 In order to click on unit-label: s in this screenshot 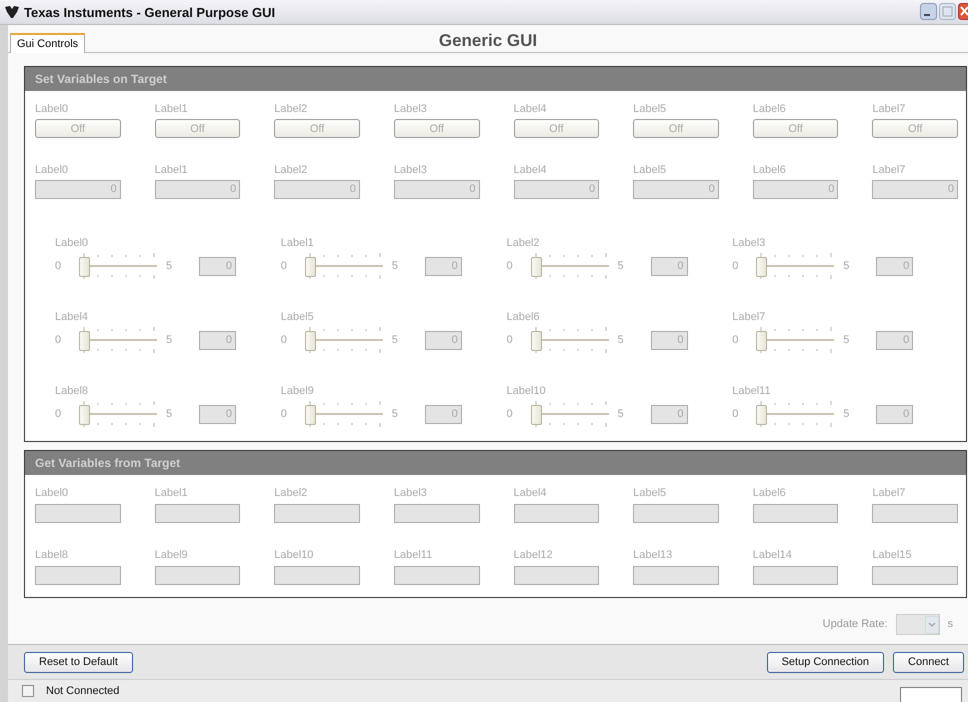, I will do `click(950, 624)`.